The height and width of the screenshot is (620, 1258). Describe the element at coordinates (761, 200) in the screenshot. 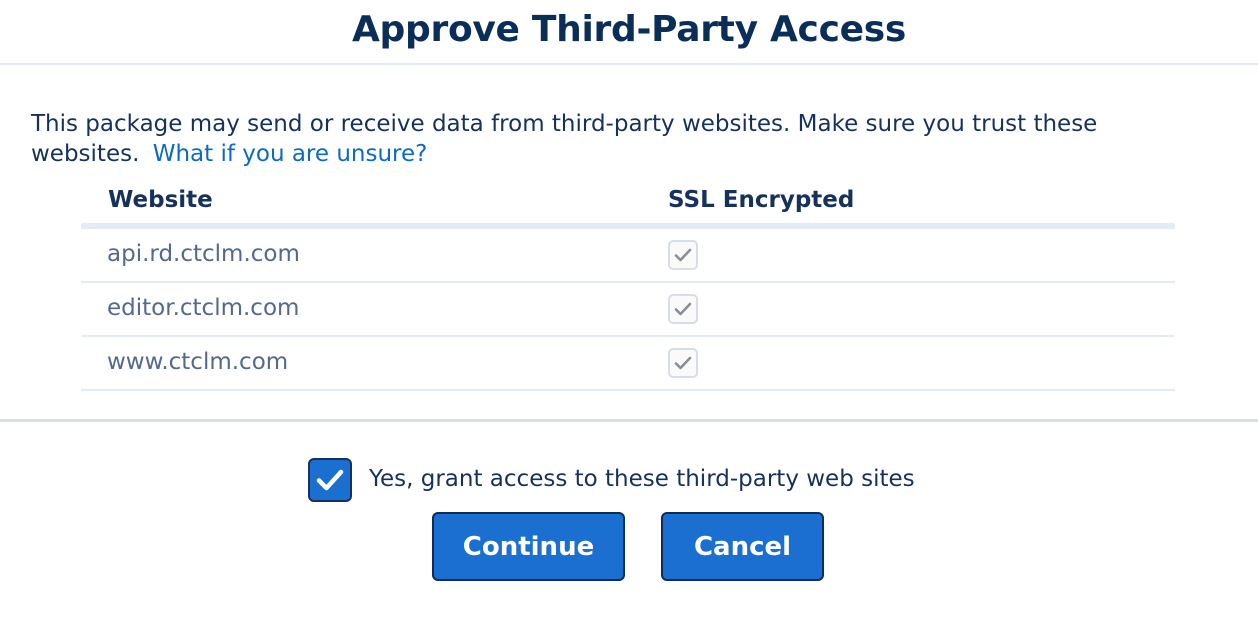

I see `column-header-ssl: SSL Encrypted` at that location.